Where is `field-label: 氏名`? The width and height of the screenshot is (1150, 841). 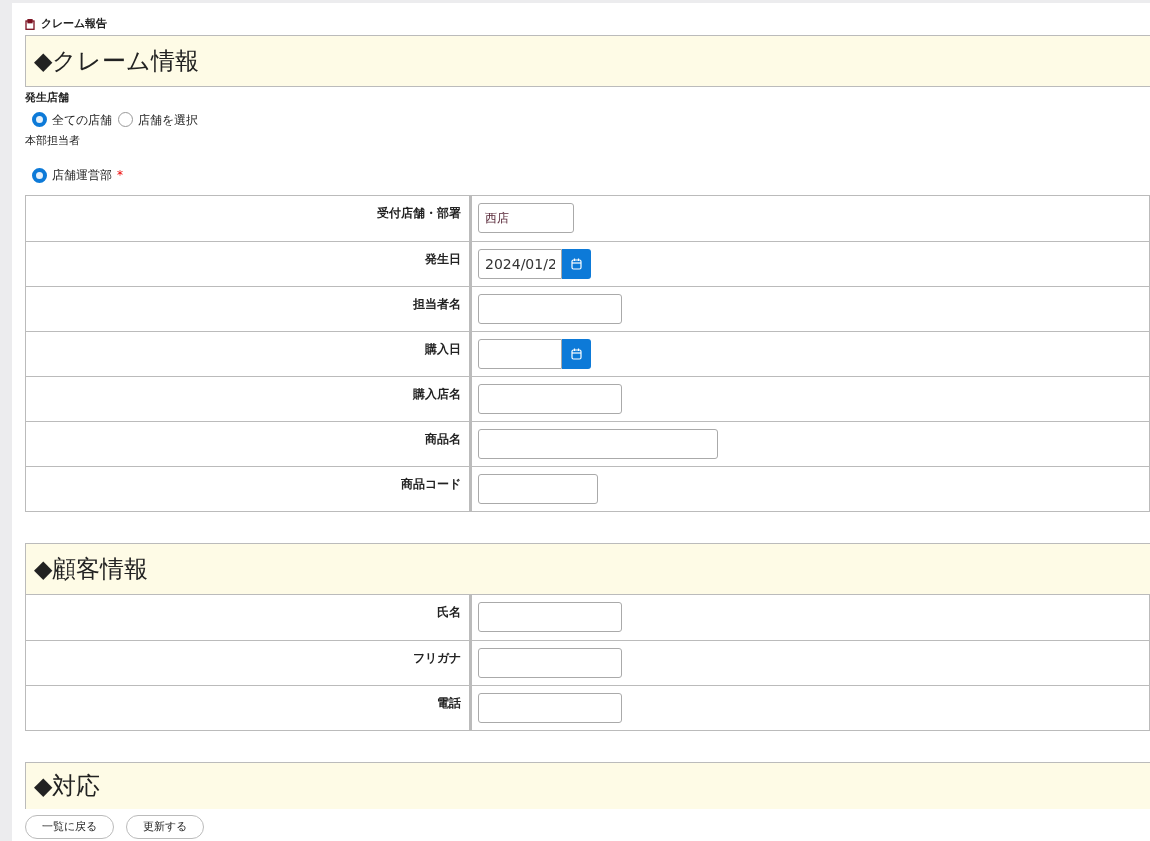 field-label: 氏名 is located at coordinates (249, 617).